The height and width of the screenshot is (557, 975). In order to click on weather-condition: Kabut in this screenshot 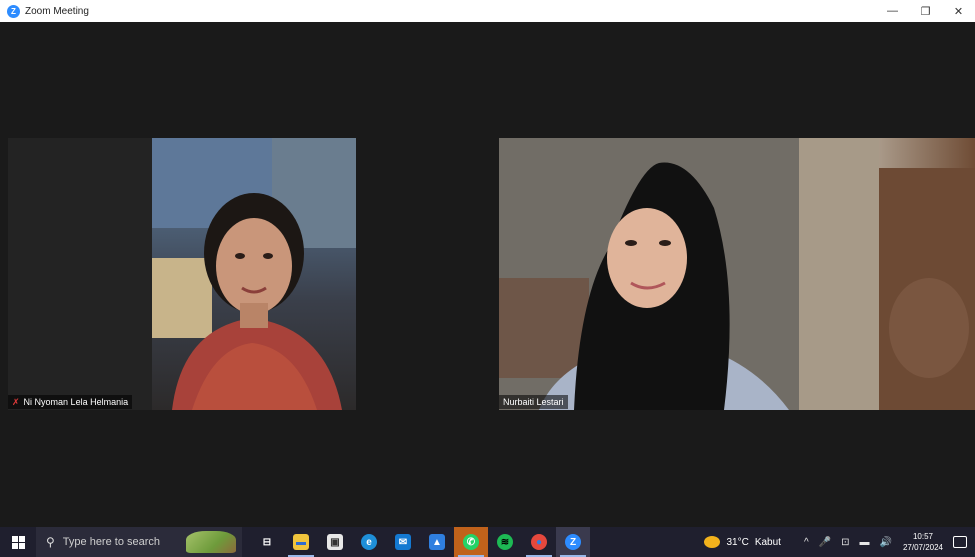, I will do `click(768, 542)`.